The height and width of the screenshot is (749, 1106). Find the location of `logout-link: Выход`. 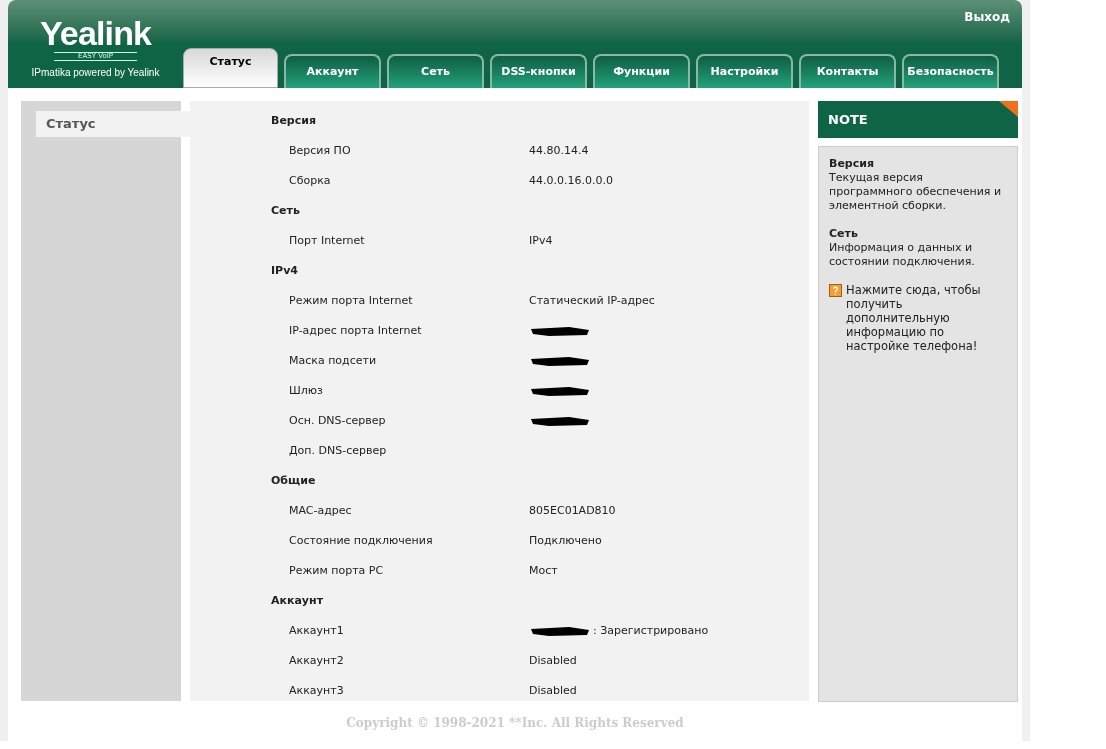

logout-link: Выход is located at coordinates (987, 17).